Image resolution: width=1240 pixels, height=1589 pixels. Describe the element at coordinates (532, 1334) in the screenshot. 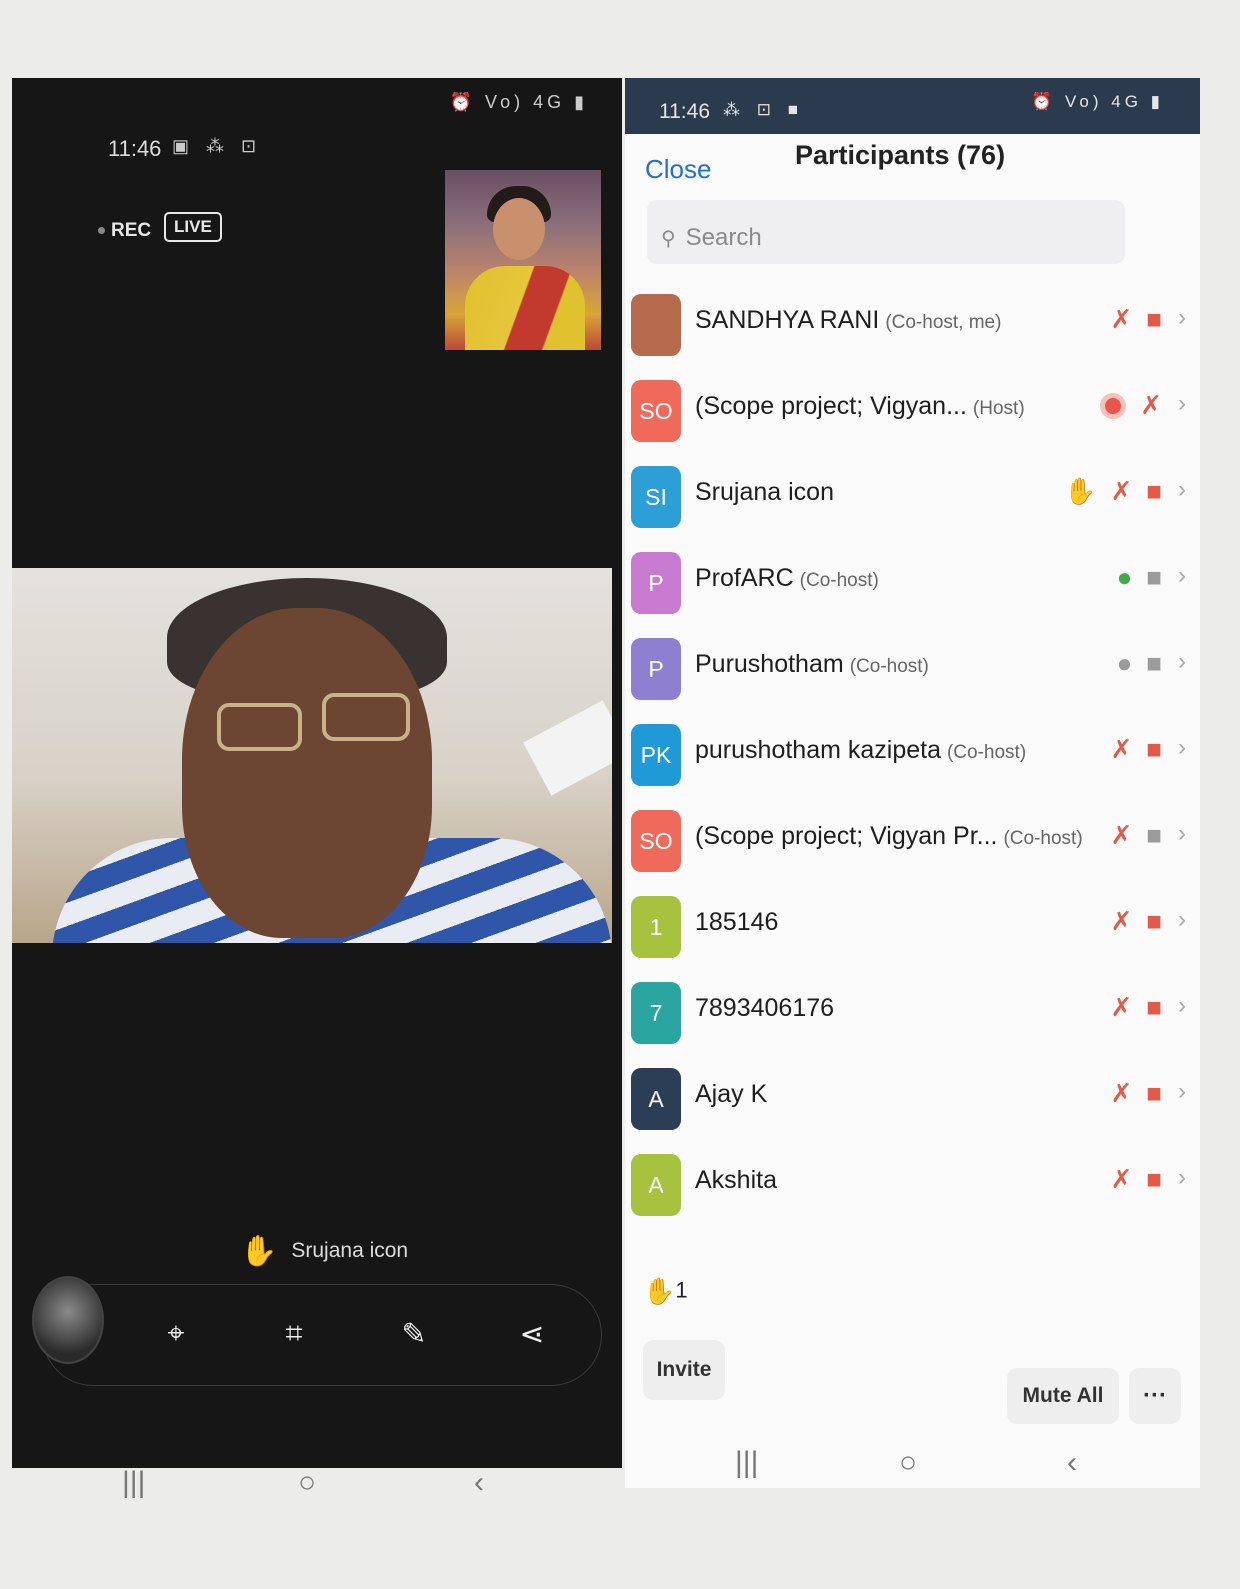

I see `share-button: ⋖` at that location.